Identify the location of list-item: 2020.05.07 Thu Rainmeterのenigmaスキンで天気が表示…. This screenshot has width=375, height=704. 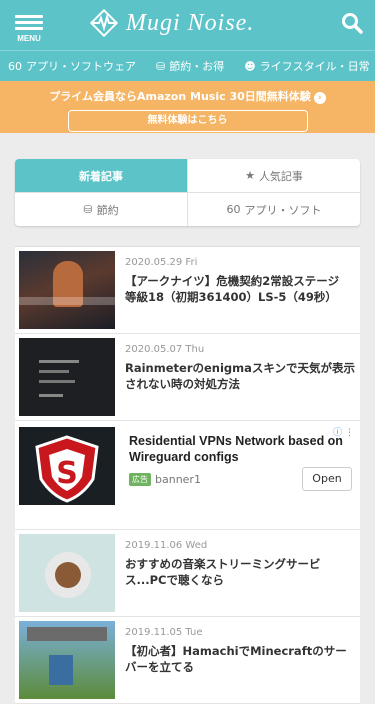
(187, 377).